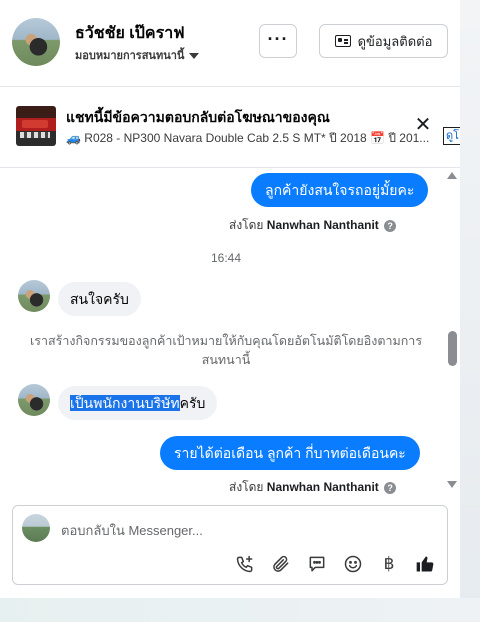 The image size is (480, 622). Describe the element at coordinates (290, 453) in the screenshot. I see `outgoing-message-bubble: รายได้ต่อเดือน ลูกค้า กี่บาทต่อเดือนคะ` at that location.